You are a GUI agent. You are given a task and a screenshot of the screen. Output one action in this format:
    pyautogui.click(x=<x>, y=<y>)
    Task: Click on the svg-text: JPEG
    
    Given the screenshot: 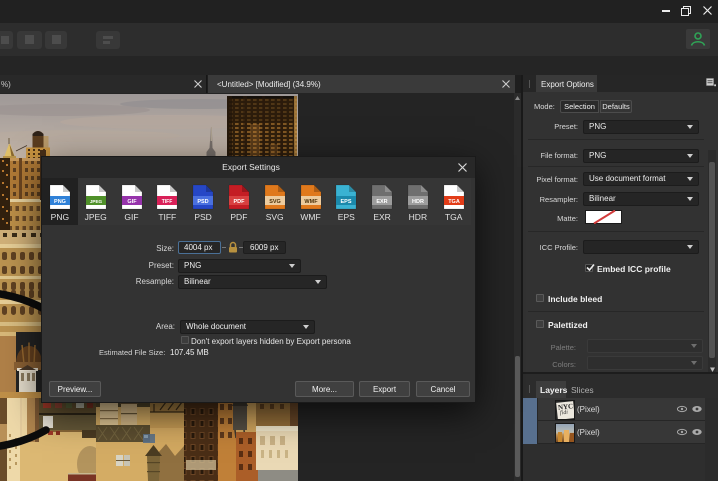 What is the action you would take?
    pyautogui.click(x=96, y=201)
    